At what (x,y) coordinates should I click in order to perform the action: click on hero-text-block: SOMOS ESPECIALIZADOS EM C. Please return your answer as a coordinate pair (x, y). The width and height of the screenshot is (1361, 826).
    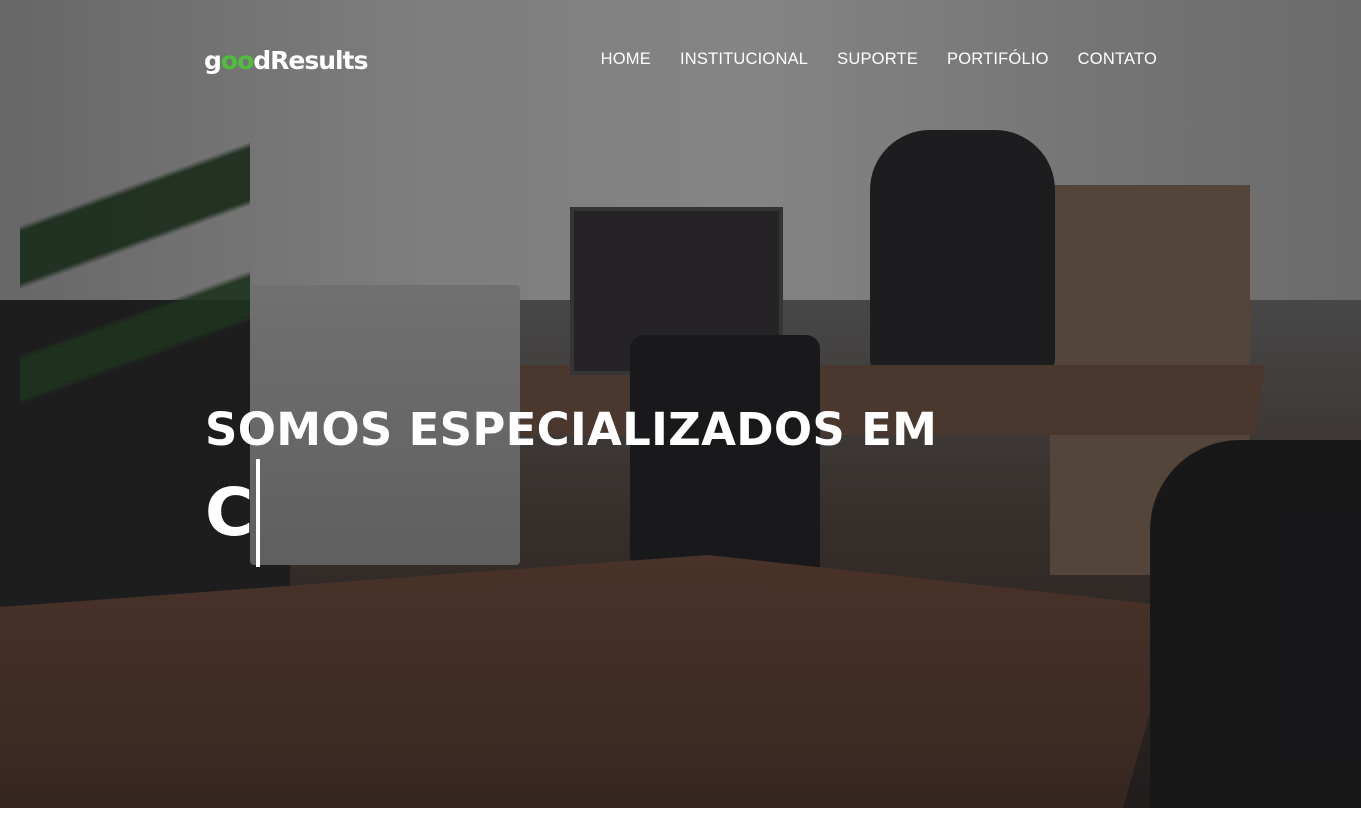
    Looking at the image, I should click on (571, 485).